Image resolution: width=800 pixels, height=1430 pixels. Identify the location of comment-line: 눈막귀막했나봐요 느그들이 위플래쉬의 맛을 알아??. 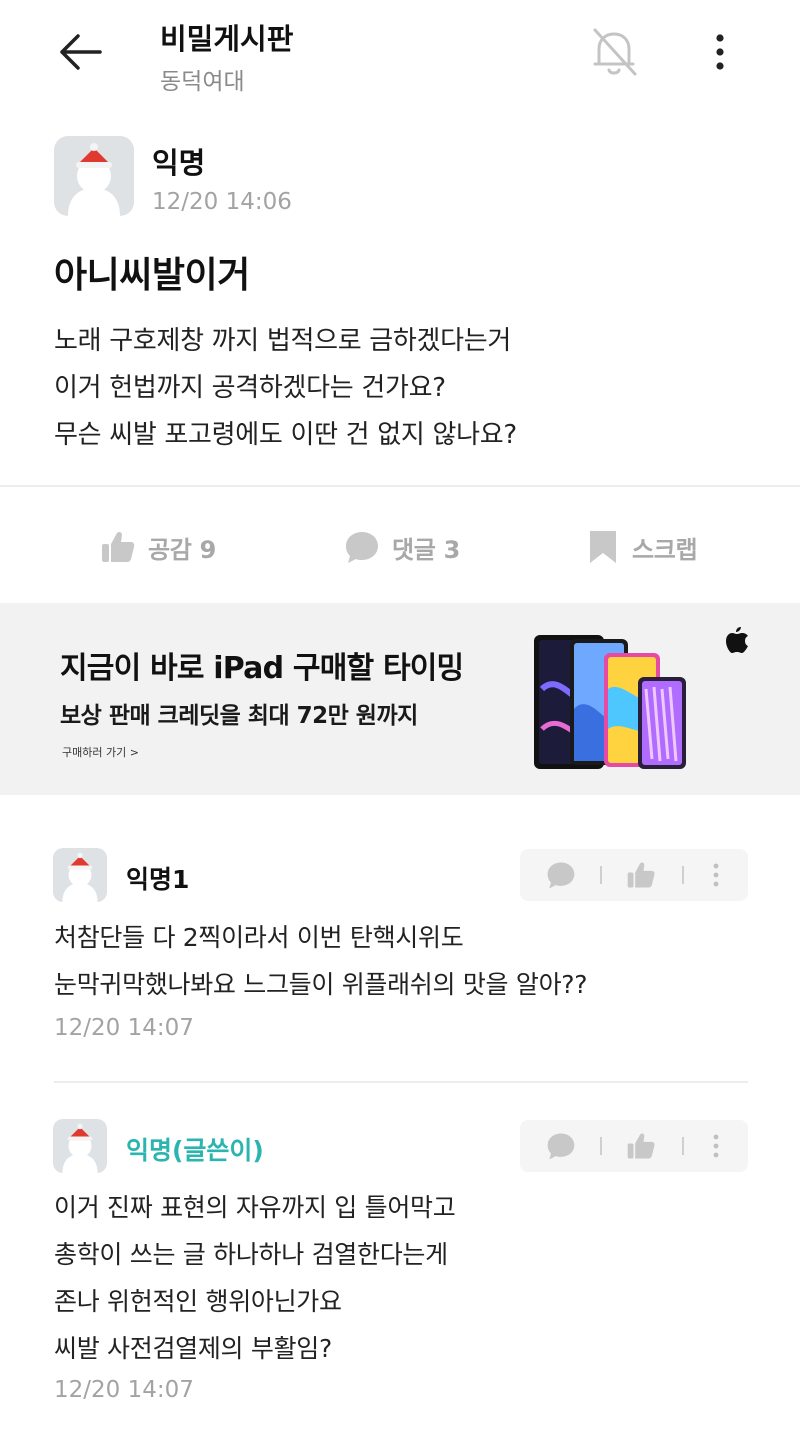
(321, 984).